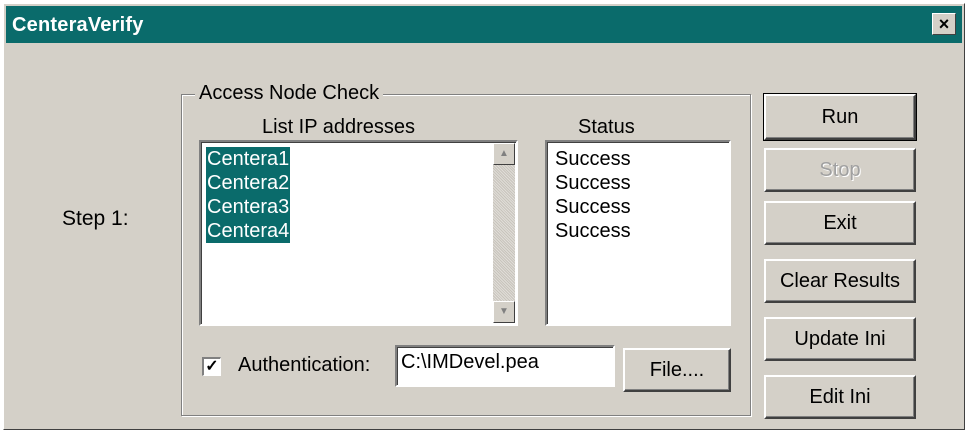  I want to click on run-button: Run, so click(840, 117).